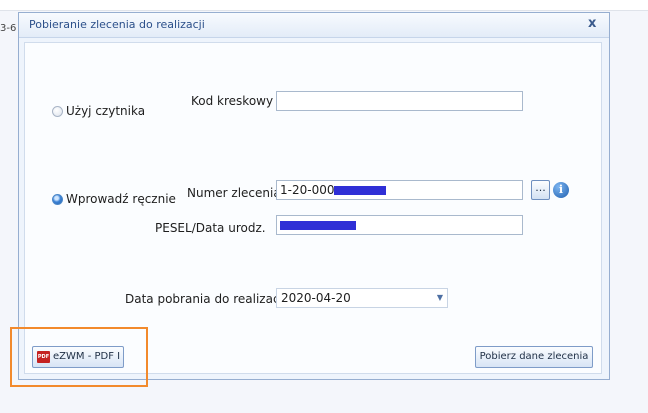 The image size is (648, 413). I want to click on order-number-label: Numer zlecenia, so click(234, 193).